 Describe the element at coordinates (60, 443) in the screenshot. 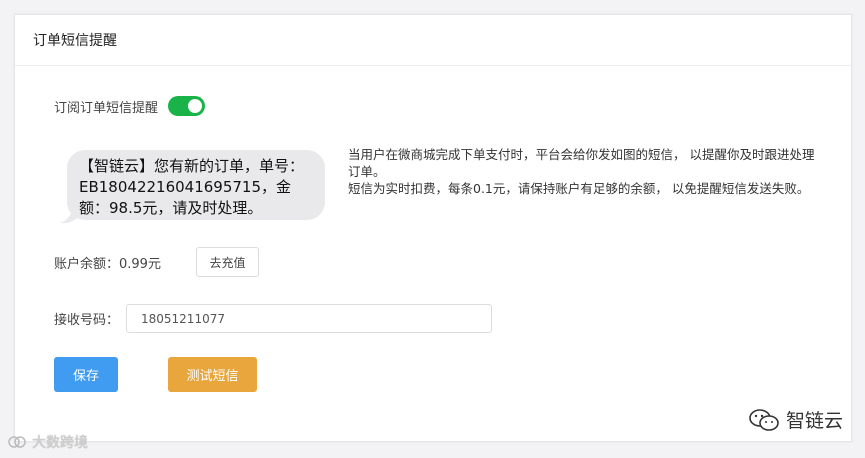

I see `watermark-left-text: 大数跨境` at that location.